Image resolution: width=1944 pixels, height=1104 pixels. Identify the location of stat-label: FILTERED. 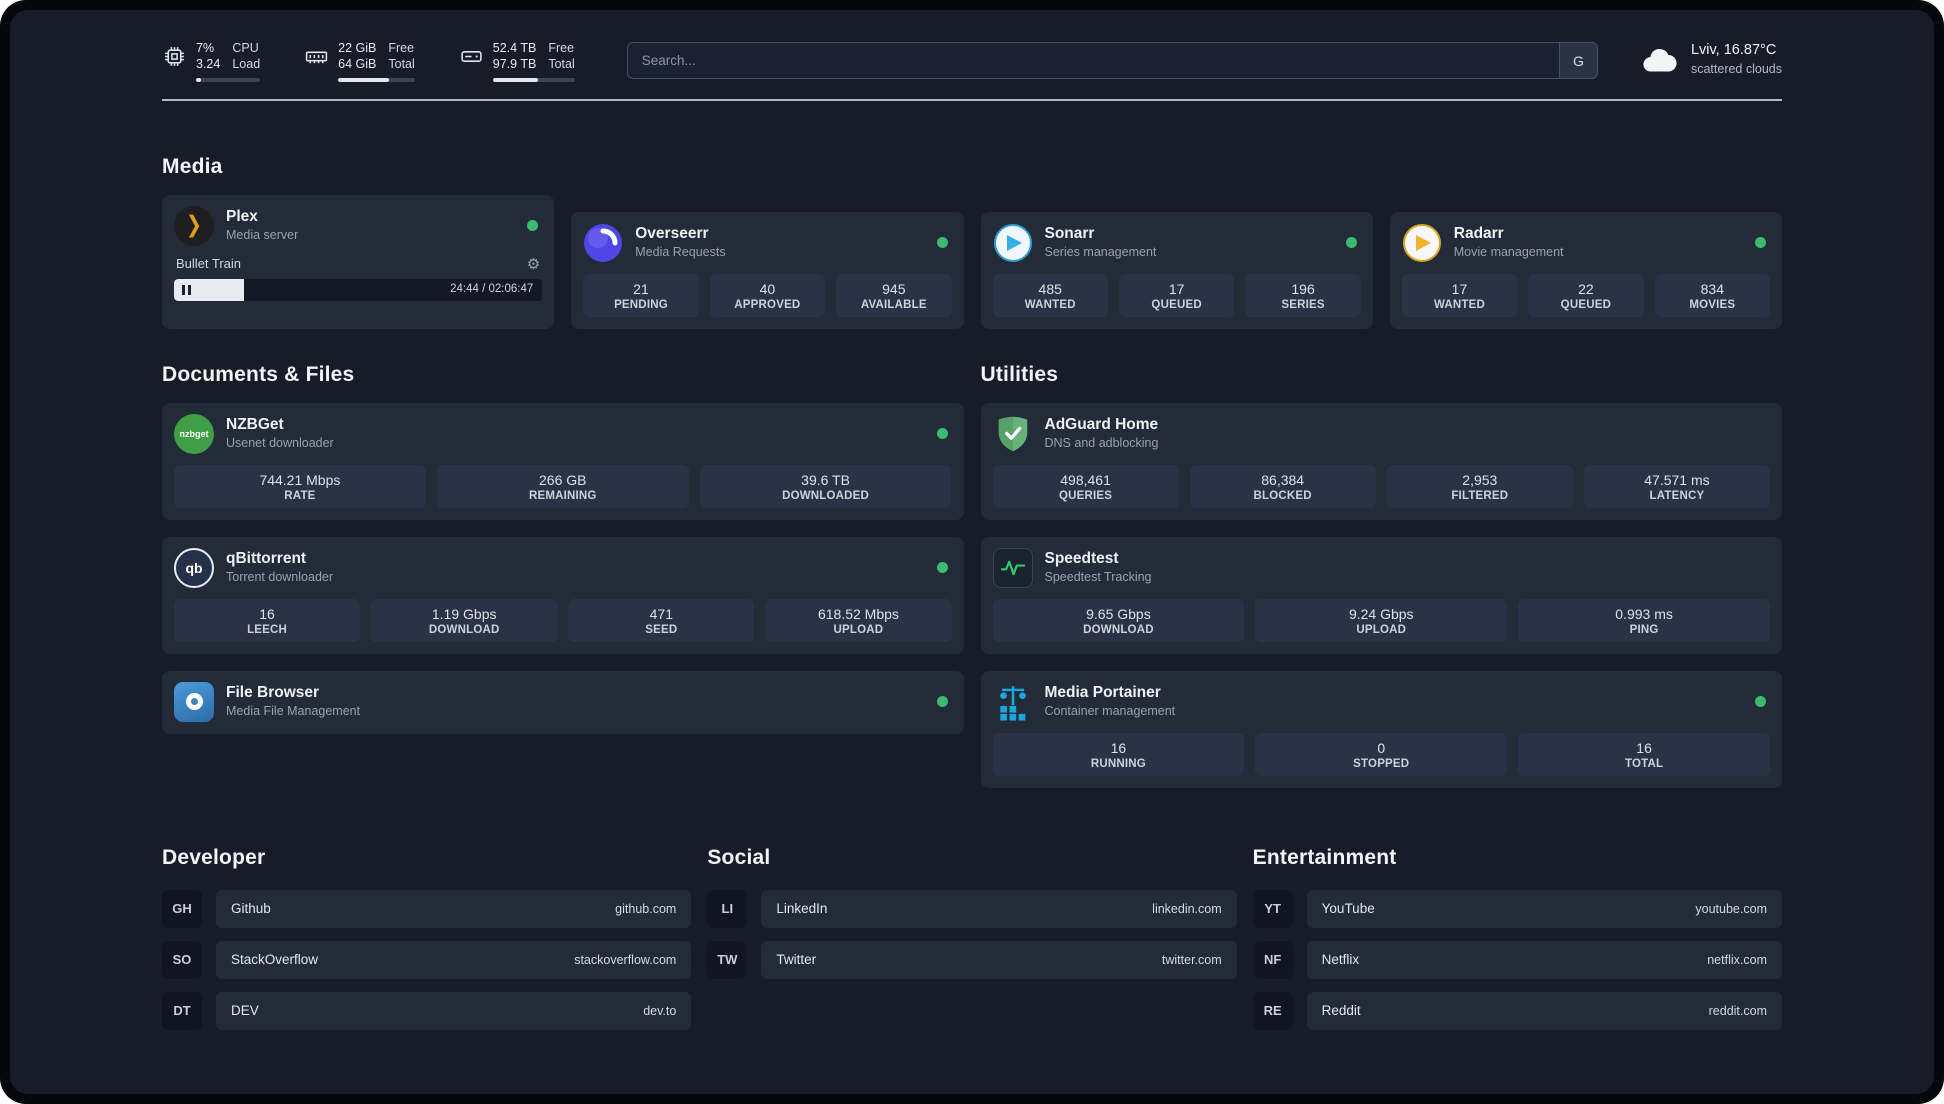
(1480, 495).